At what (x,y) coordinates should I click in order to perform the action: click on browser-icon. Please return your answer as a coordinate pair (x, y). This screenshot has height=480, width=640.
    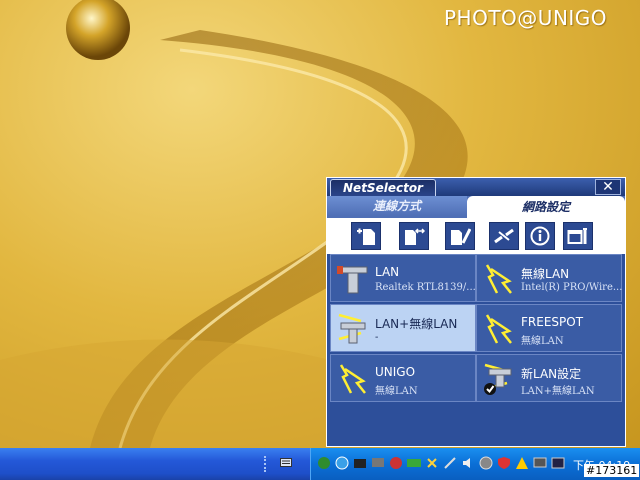
    Looking at the image, I should click on (342, 463).